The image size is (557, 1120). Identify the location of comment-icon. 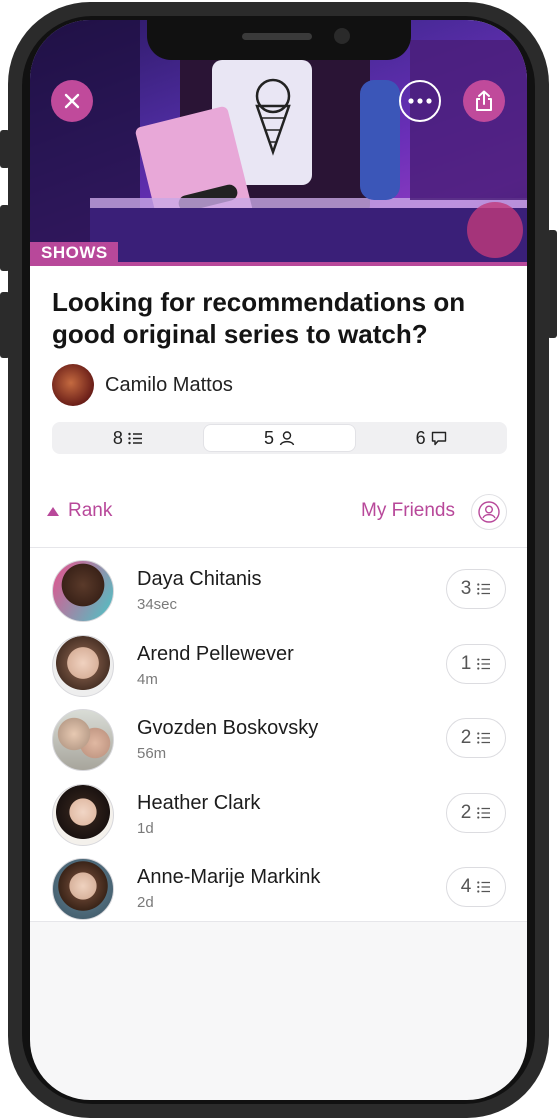
(438, 438).